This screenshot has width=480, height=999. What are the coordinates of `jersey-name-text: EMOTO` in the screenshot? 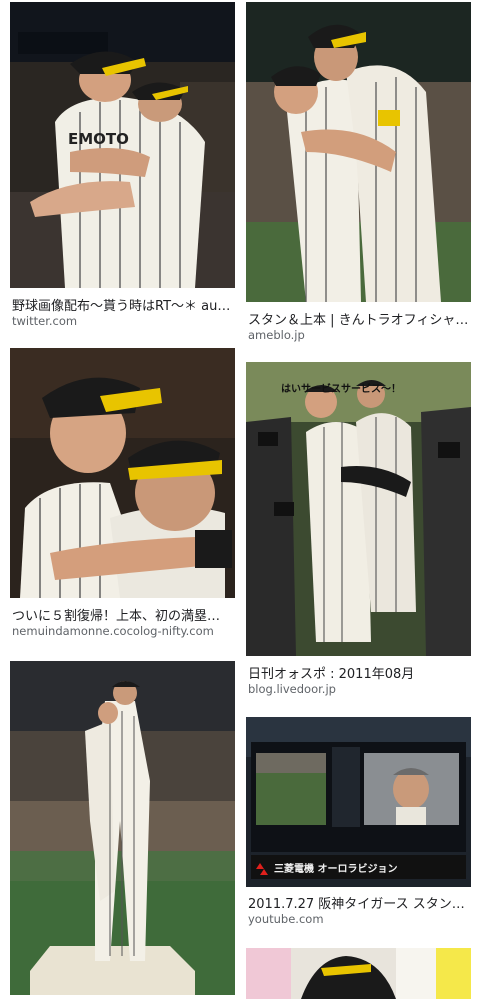 It's located at (98, 139).